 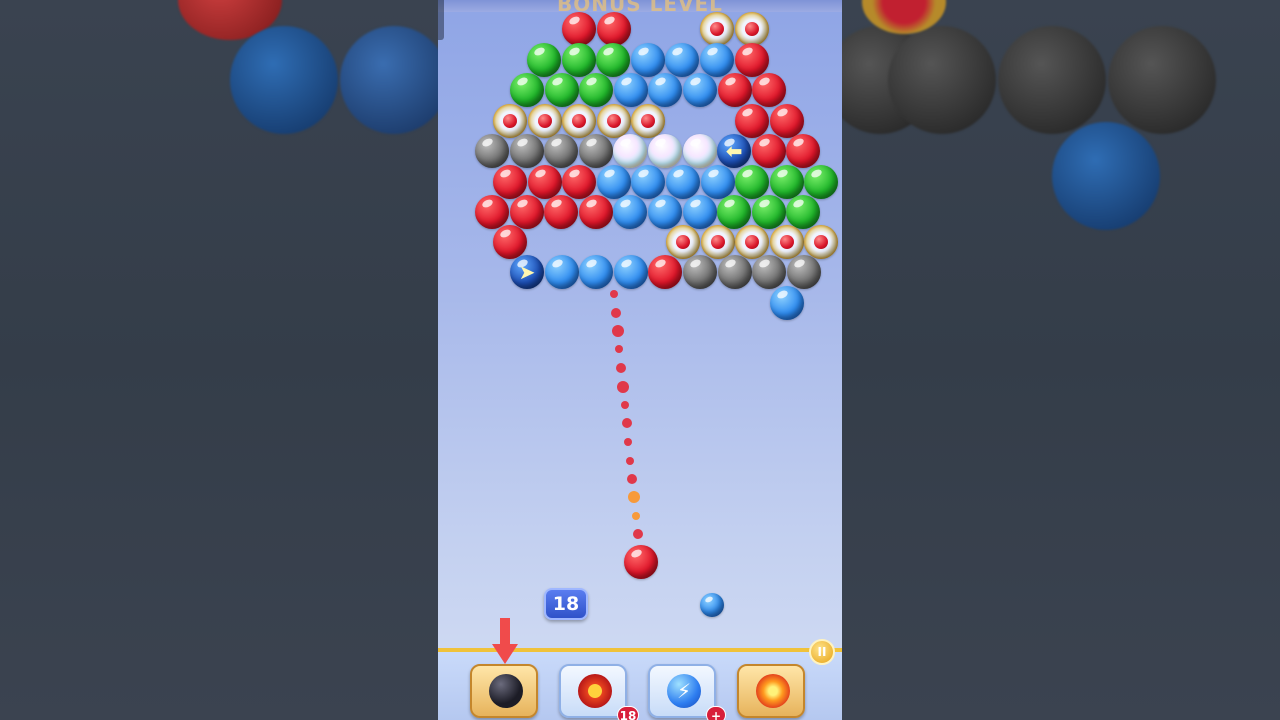 I want to click on lightning-icon: ⚡, so click(x=684, y=691).